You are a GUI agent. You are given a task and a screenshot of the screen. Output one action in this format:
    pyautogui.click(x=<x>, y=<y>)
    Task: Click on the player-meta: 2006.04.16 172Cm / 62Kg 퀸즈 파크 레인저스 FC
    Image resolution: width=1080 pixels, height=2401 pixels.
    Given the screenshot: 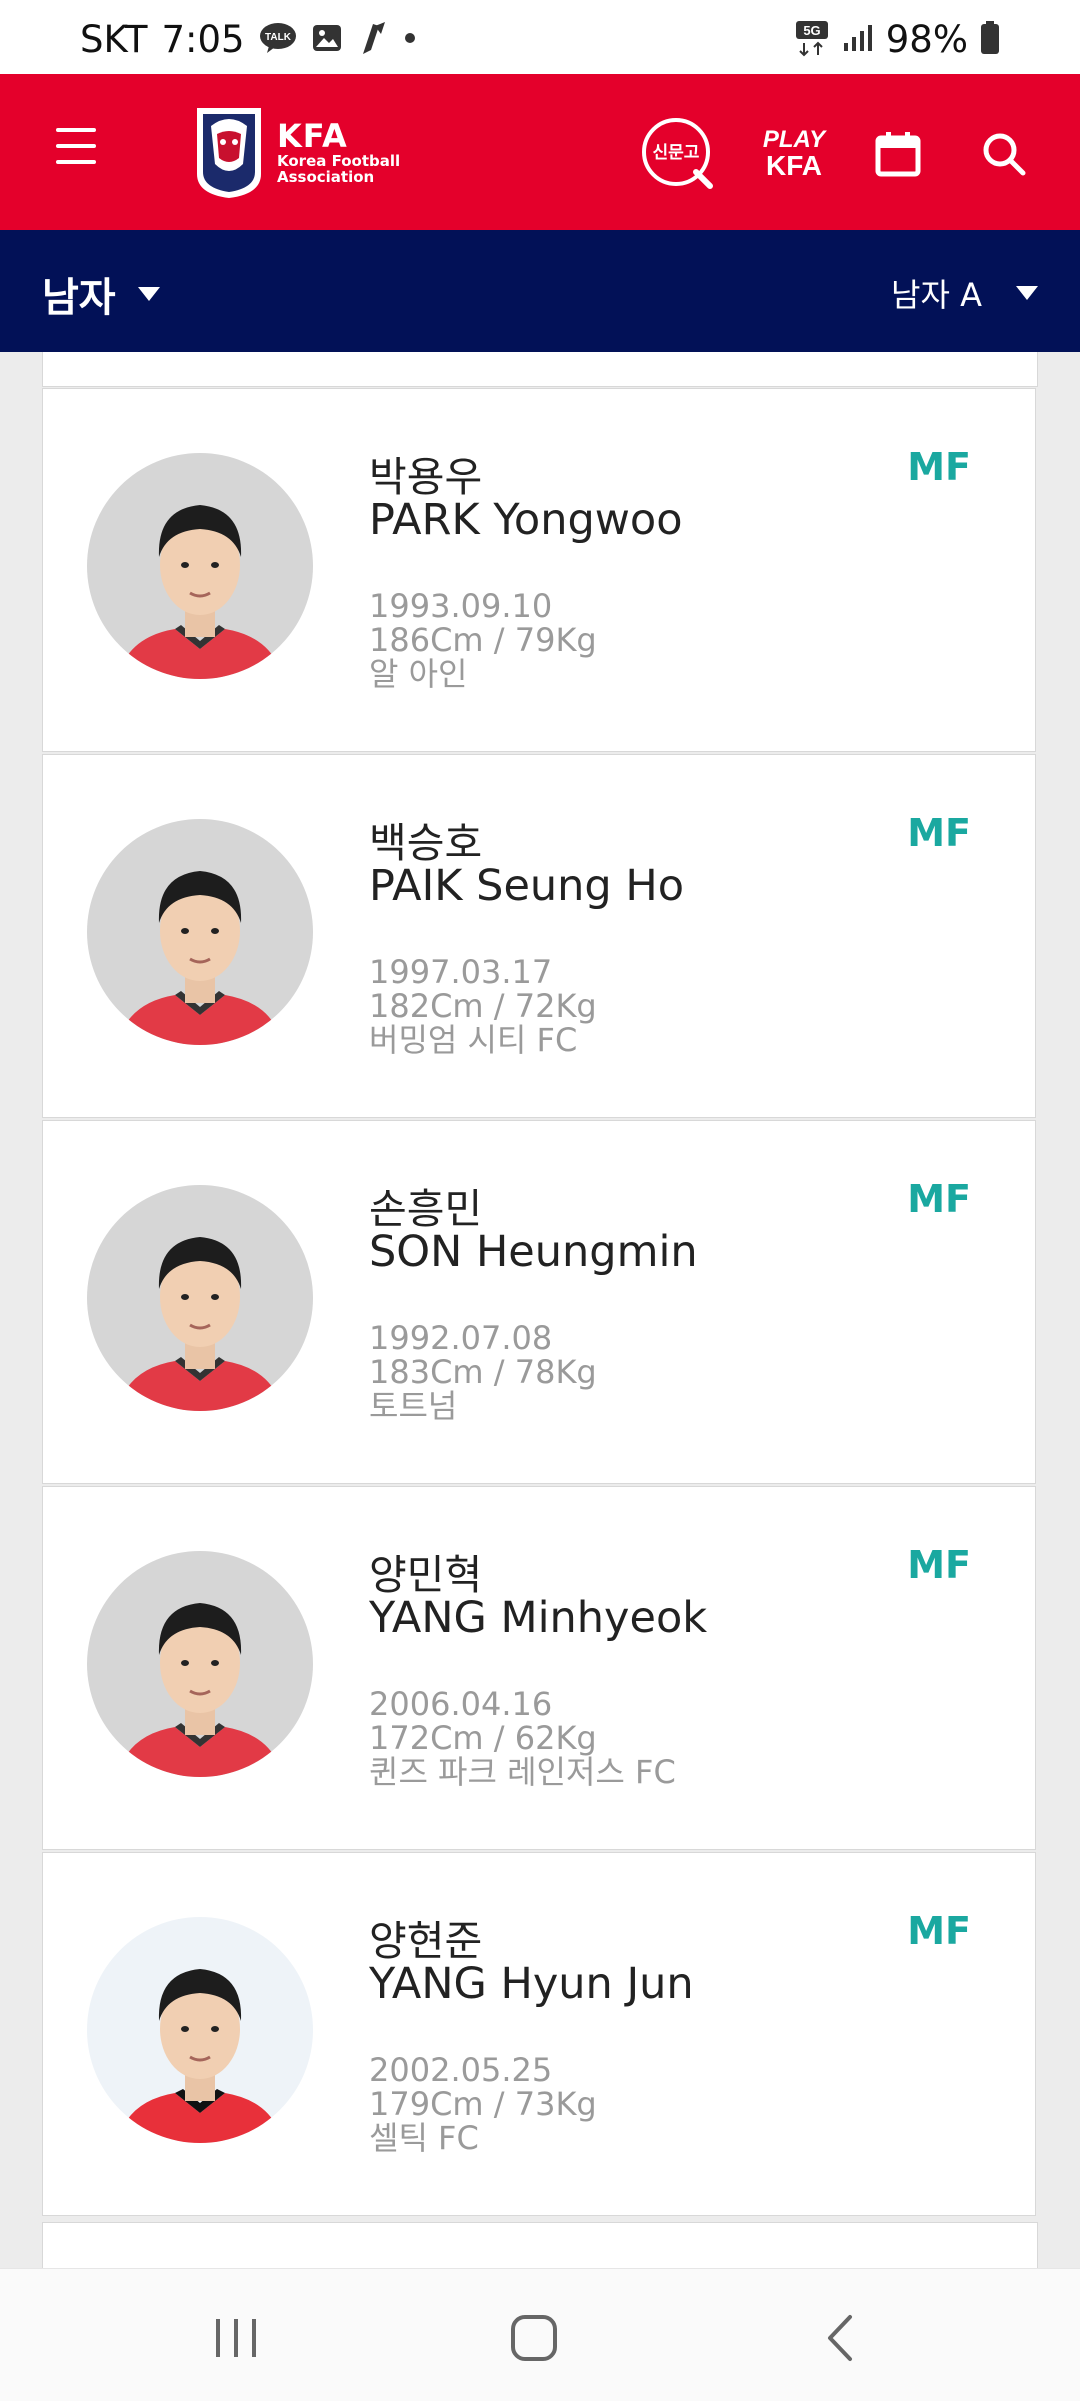 What is the action you would take?
    pyautogui.click(x=522, y=1738)
    